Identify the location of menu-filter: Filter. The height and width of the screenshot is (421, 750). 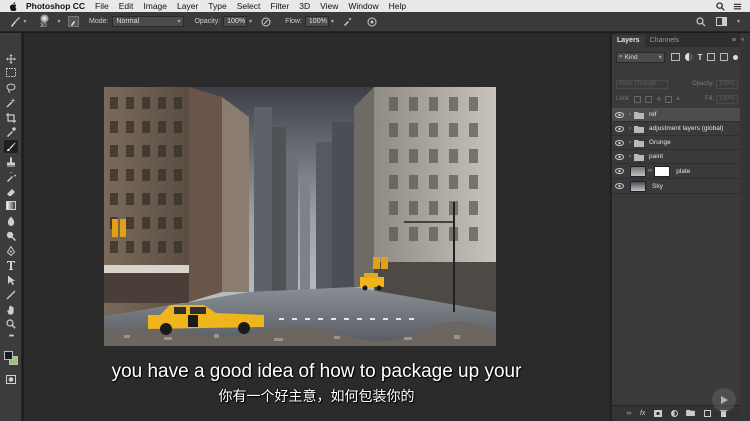
(279, 6).